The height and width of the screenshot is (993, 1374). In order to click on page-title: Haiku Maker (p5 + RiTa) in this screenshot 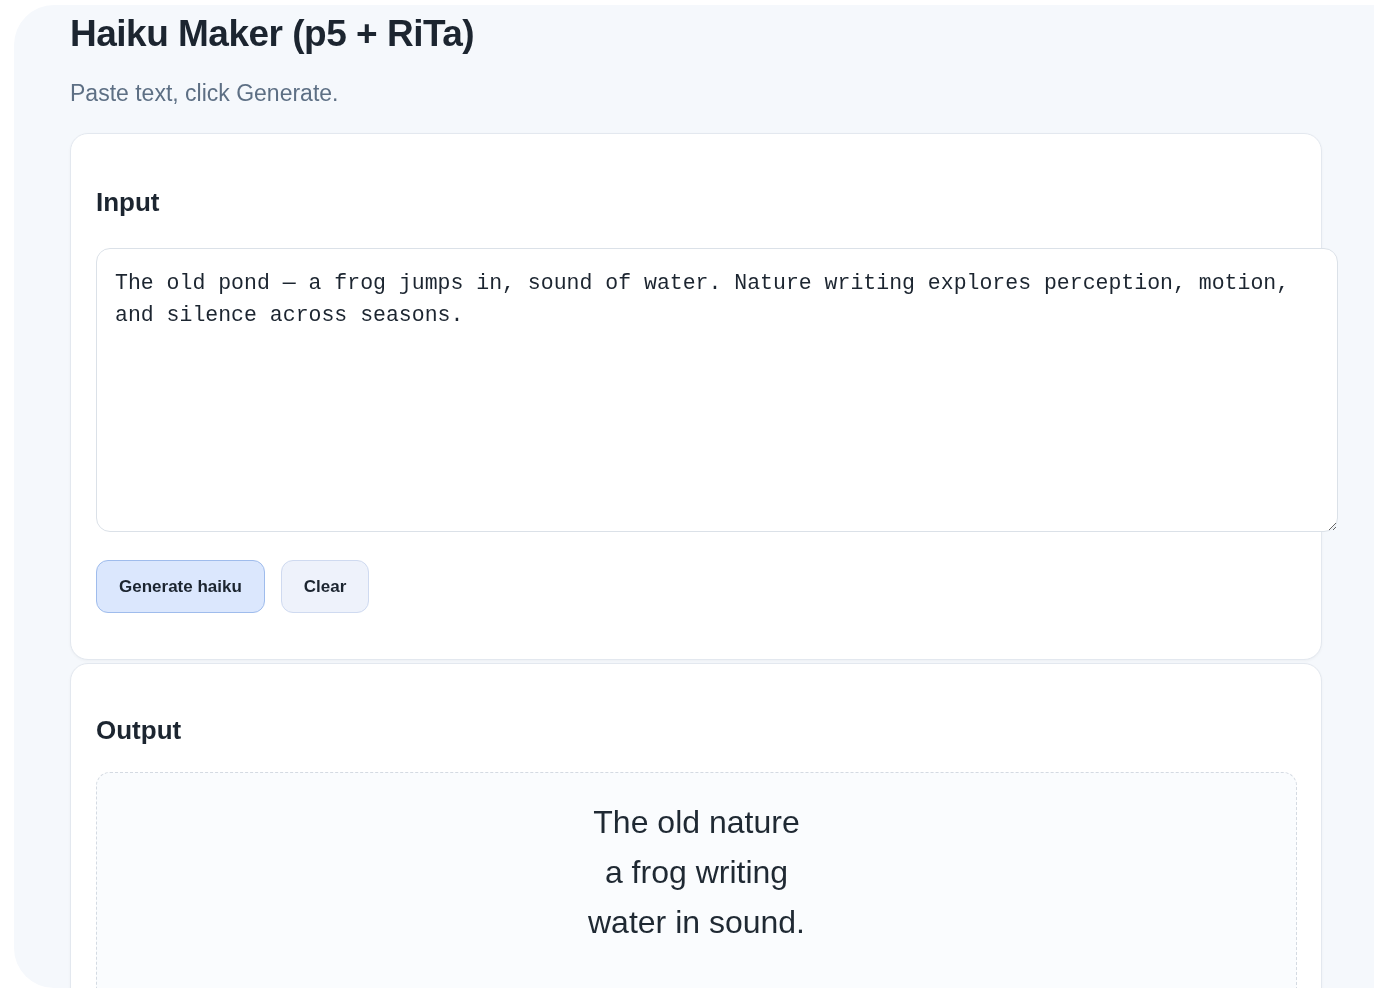, I will do `click(273, 34)`.